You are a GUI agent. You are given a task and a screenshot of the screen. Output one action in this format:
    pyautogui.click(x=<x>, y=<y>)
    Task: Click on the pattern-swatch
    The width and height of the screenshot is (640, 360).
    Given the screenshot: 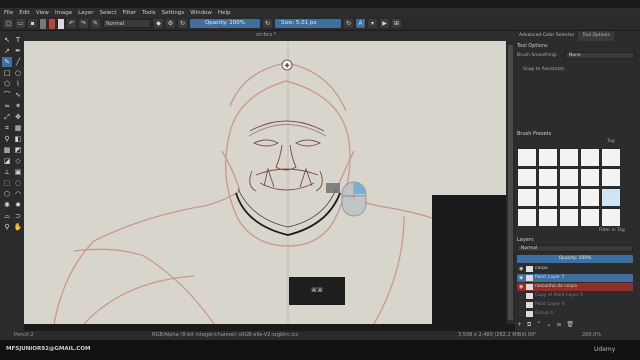 What is the action you would take?
    pyautogui.click(x=52, y=23)
    